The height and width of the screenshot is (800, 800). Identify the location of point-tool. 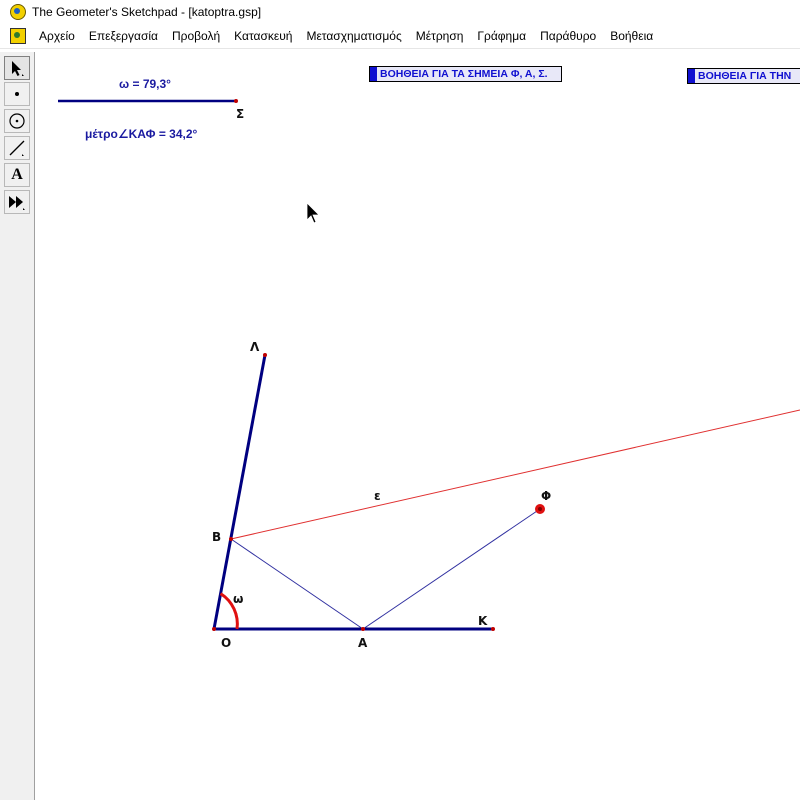
(17, 94).